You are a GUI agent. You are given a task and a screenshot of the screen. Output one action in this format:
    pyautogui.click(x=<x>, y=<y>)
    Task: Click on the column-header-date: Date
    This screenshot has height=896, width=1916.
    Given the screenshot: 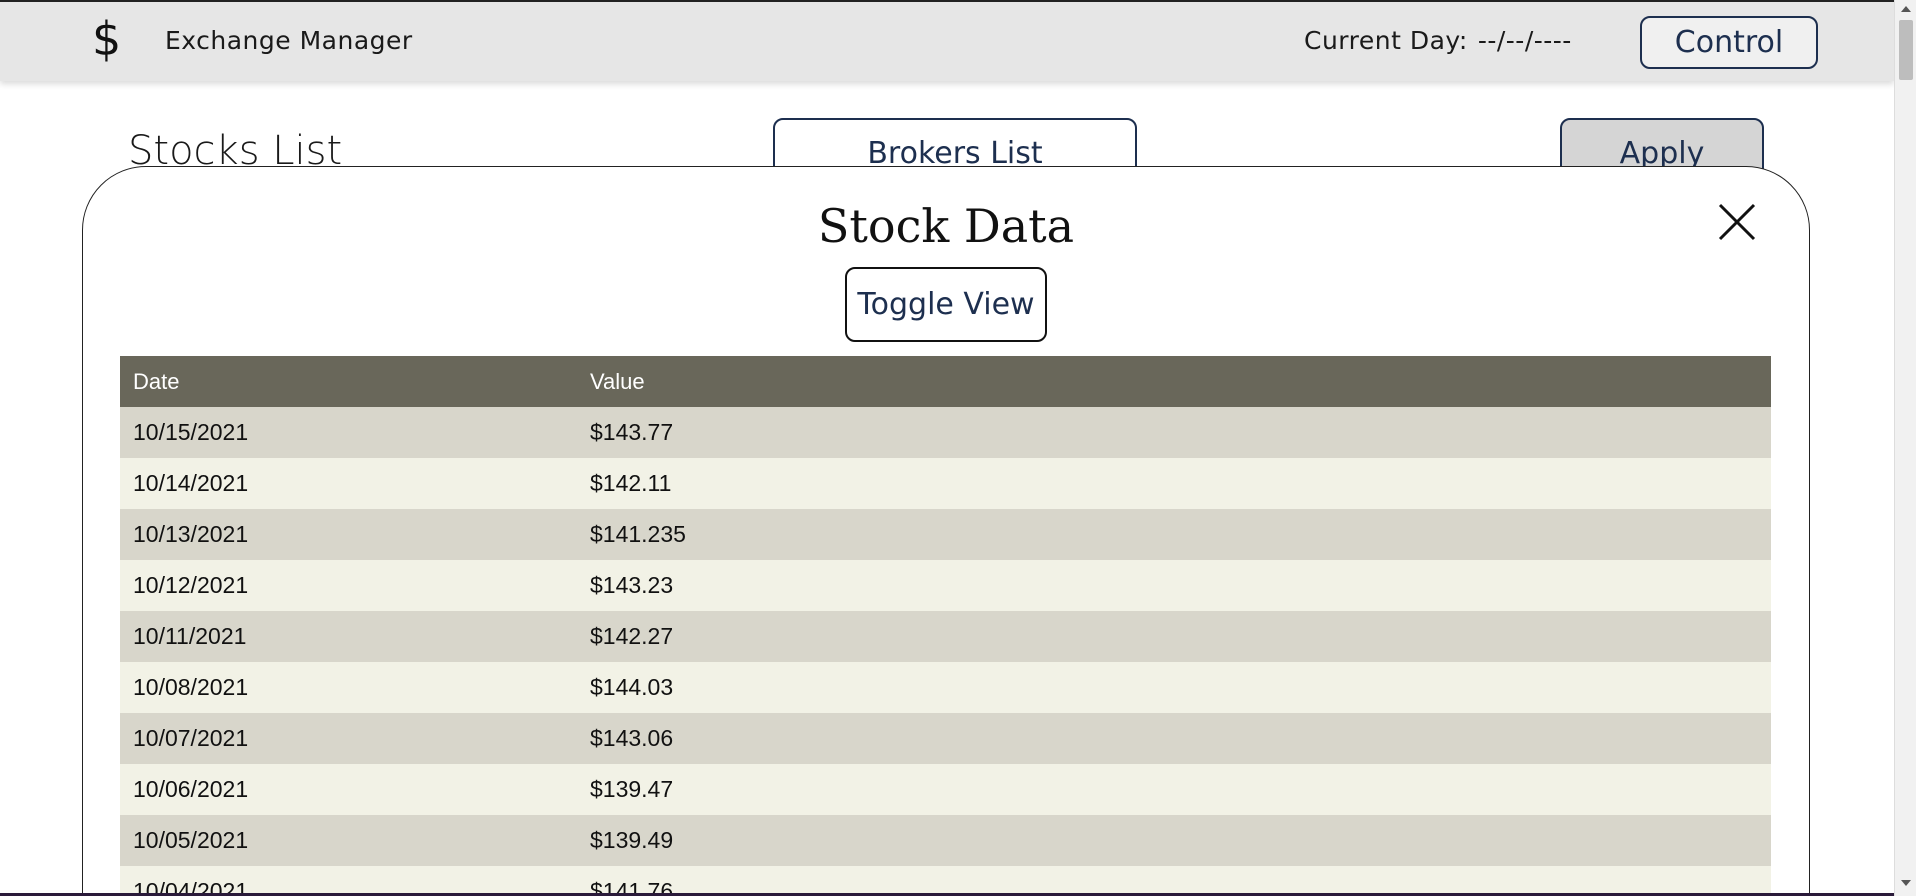 What is the action you would take?
    pyautogui.click(x=156, y=381)
    